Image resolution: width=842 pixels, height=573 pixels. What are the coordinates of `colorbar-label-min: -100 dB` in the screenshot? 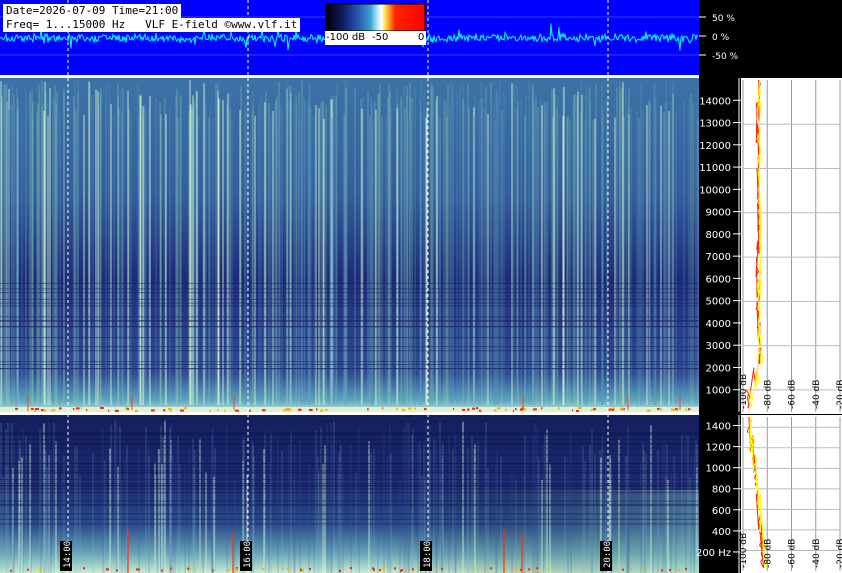 It's located at (346, 37).